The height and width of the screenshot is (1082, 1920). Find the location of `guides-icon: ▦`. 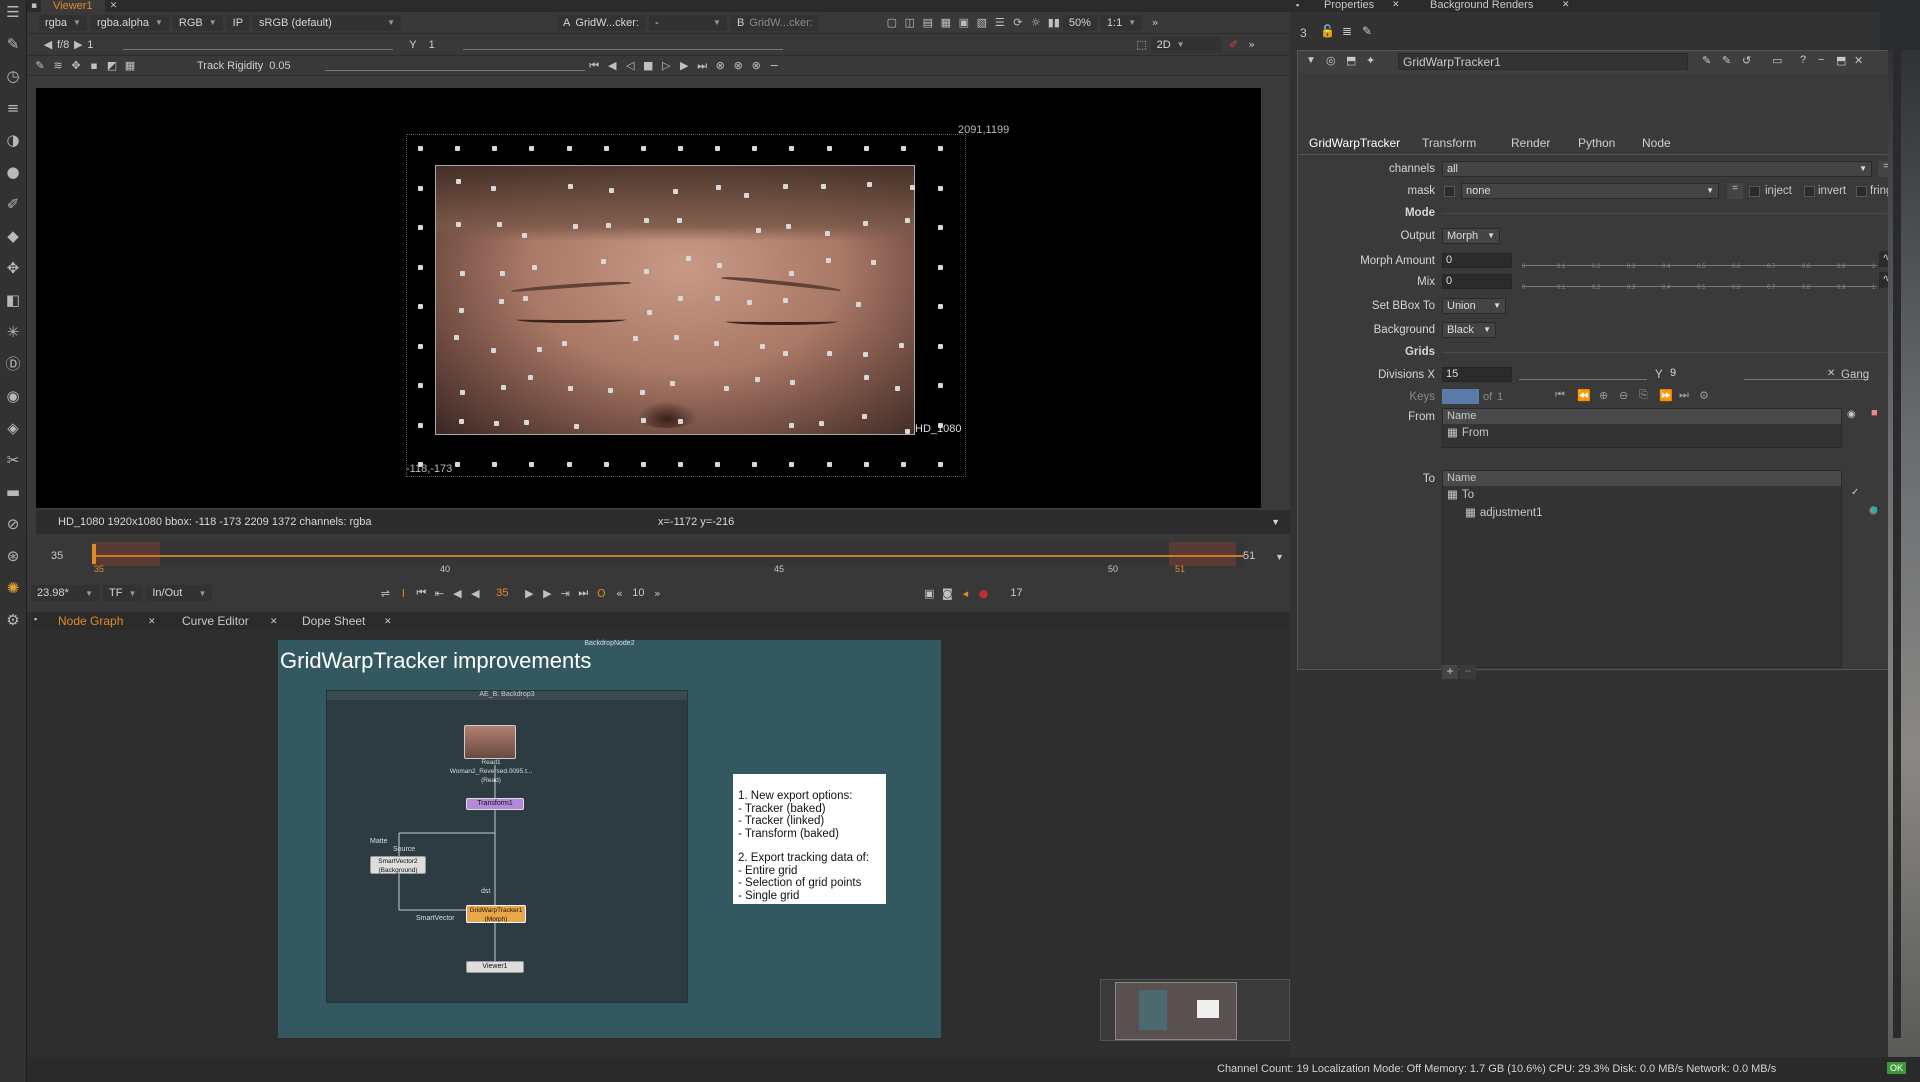

guides-icon: ▦ is located at coordinates (946, 23).